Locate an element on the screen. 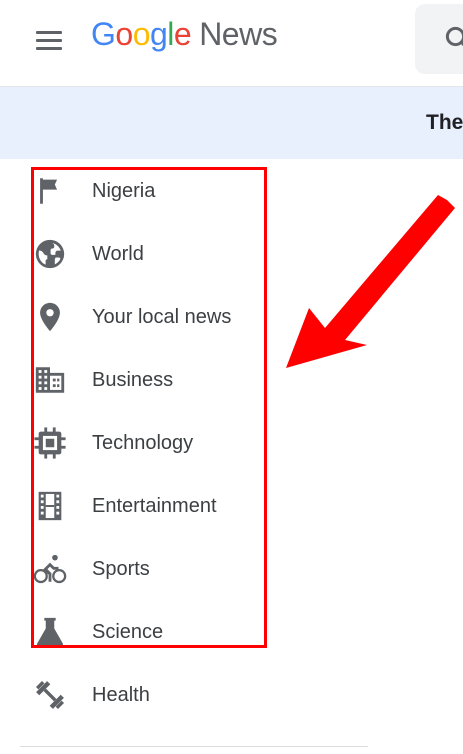  sidebar-item-label: Entertainment is located at coordinates (154, 506).